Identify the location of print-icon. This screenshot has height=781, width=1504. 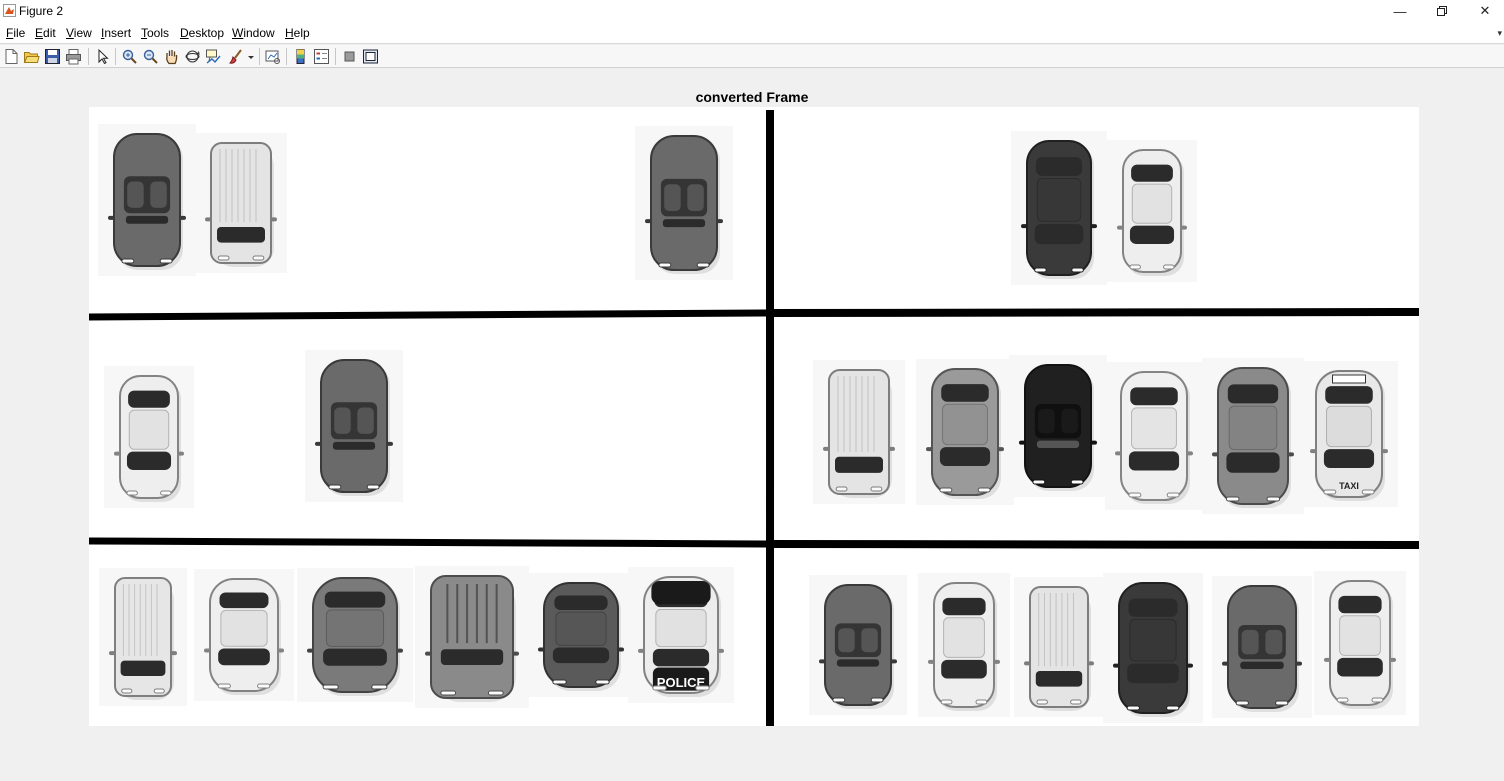
(73, 56).